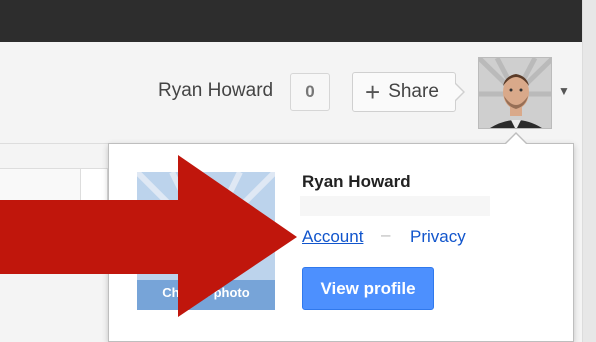 The width and height of the screenshot is (596, 342). I want to click on popup-user-name: Ryan Howard, so click(356, 181).